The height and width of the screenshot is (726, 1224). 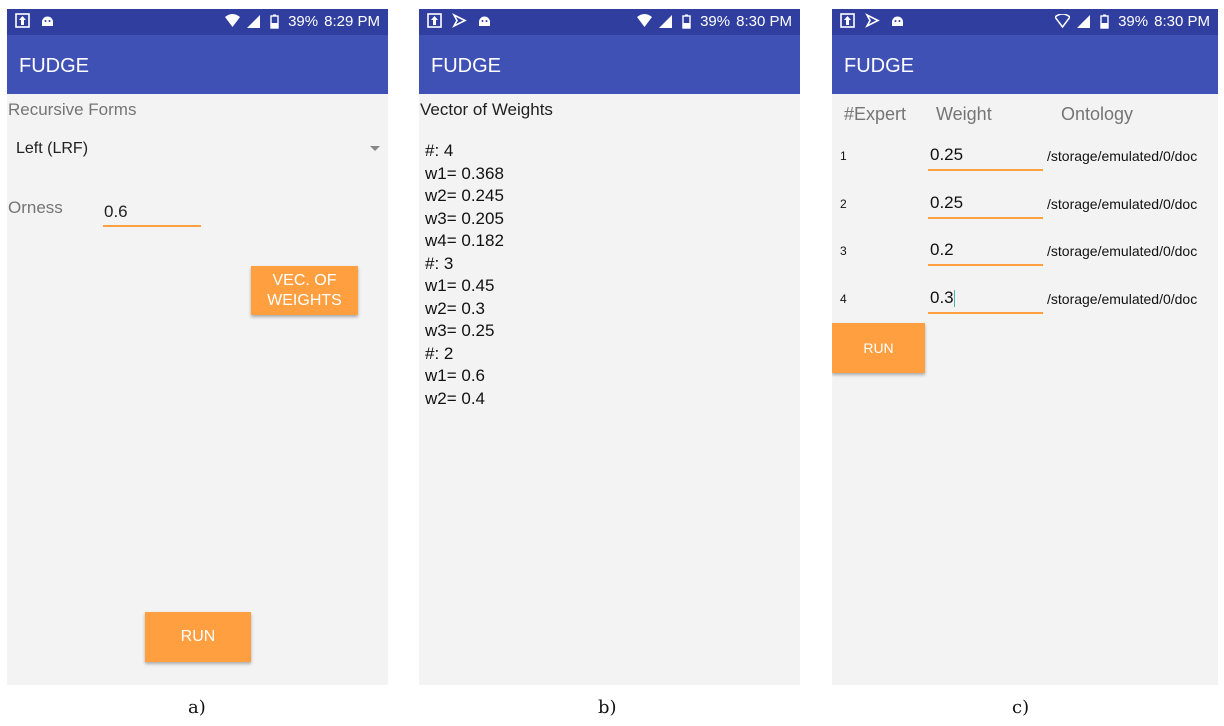 What do you see at coordinates (439, 353) in the screenshot?
I see `list-item: #: 2` at bounding box center [439, 353].